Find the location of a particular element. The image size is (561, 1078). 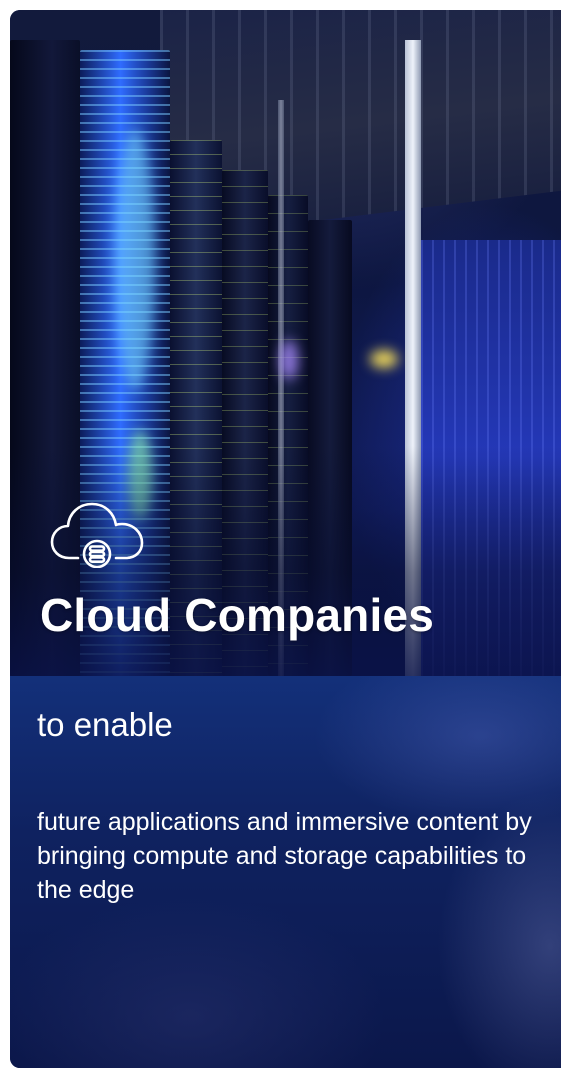

card-subtitle: to enable is located at coordinates (105, 724).